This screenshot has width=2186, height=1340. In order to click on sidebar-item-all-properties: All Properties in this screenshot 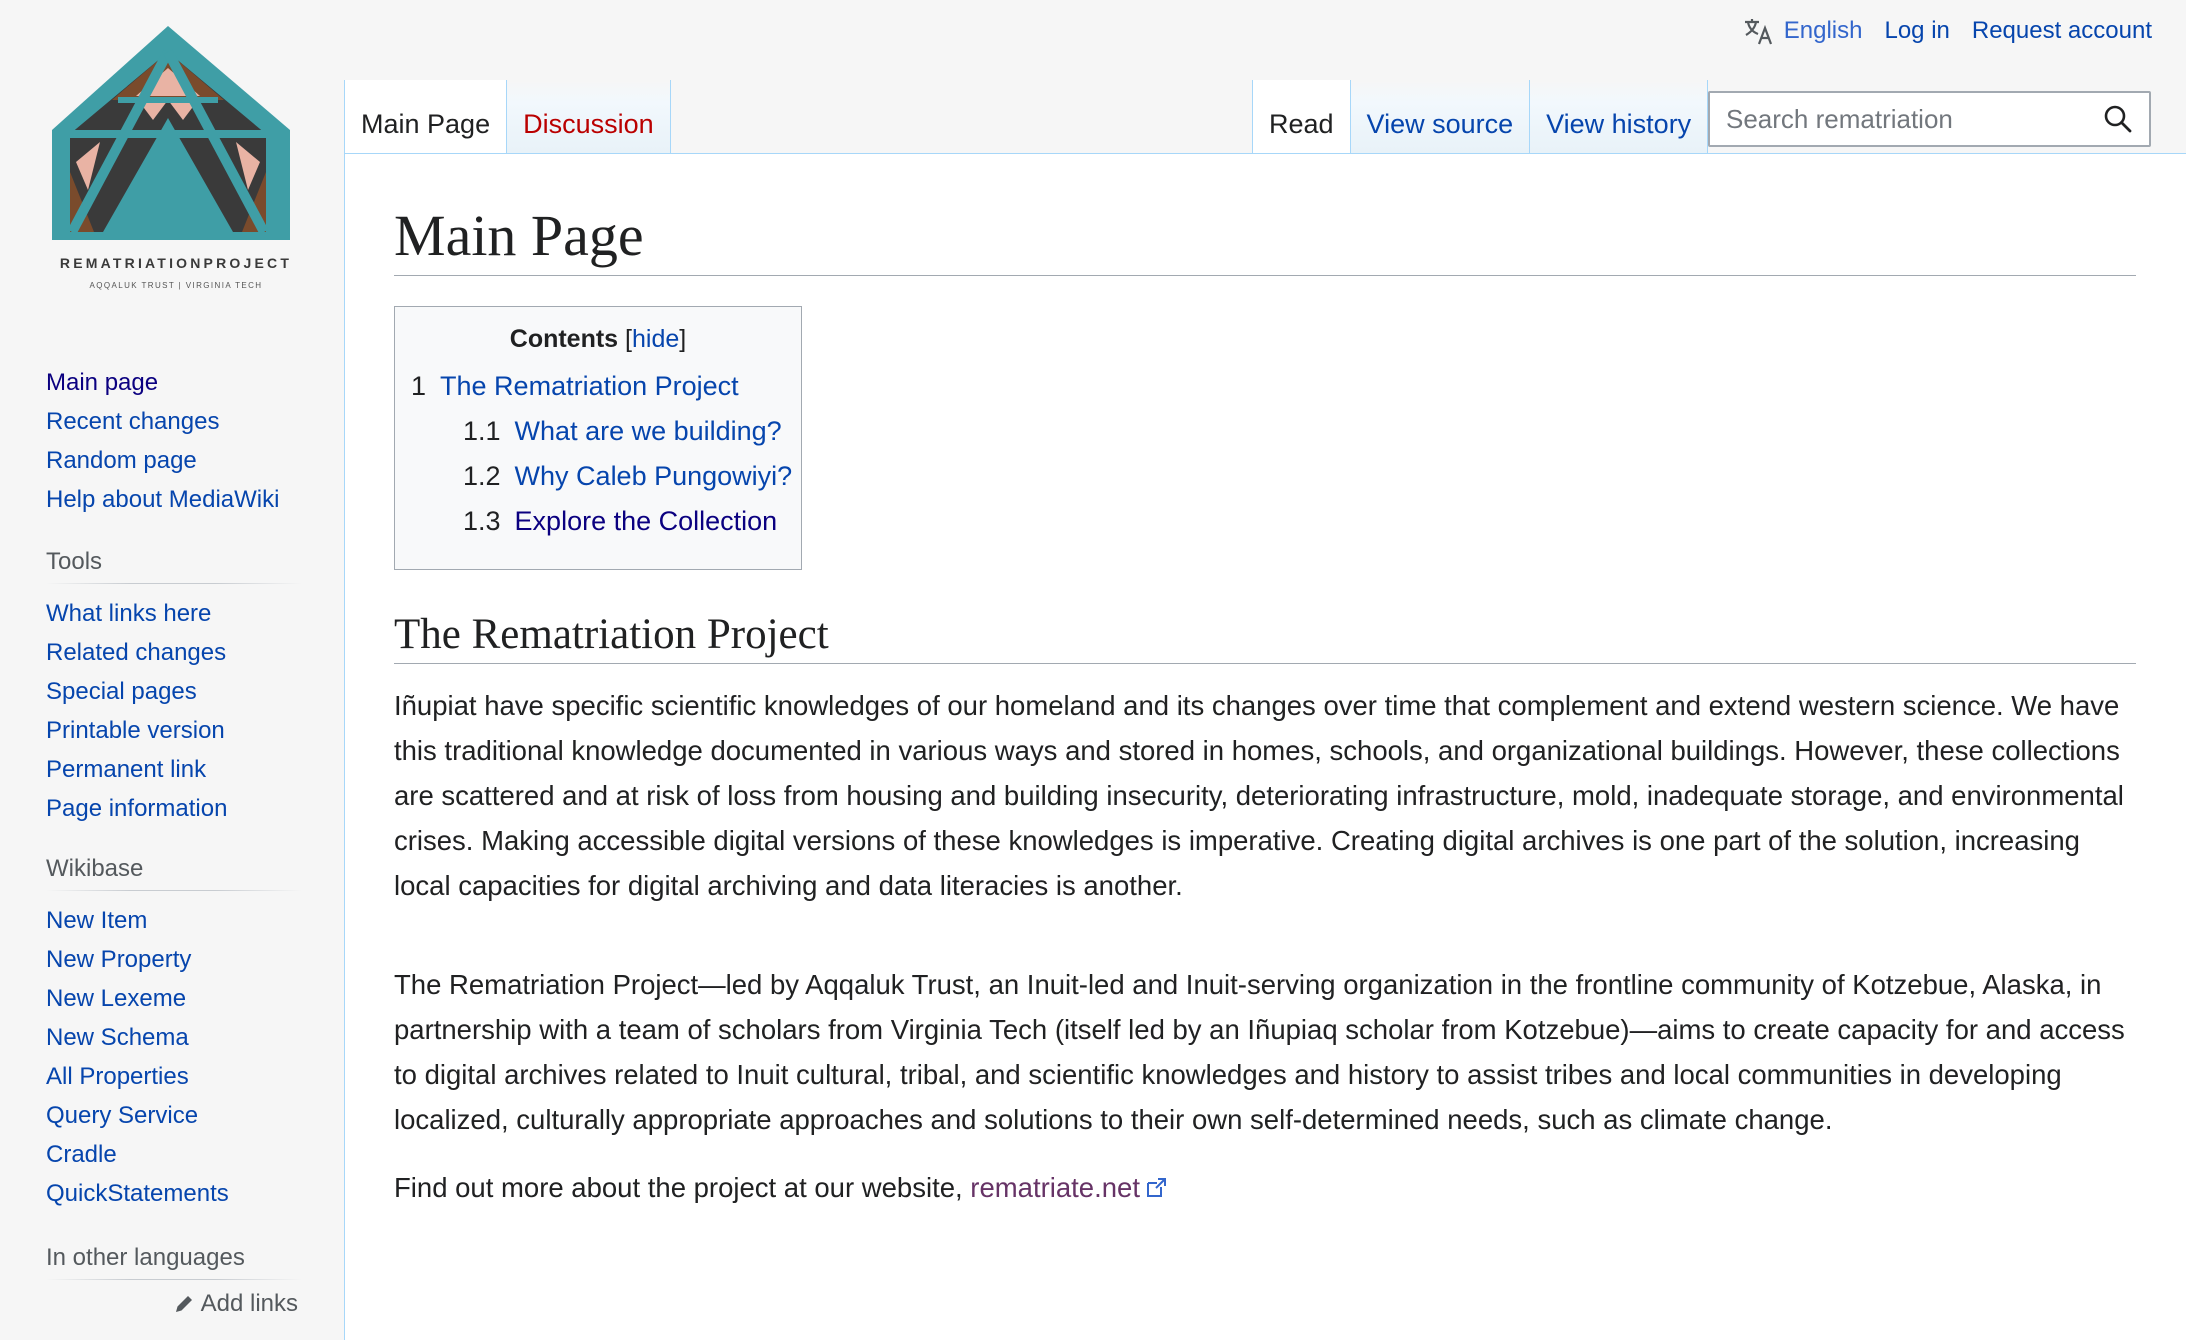, I will do `click(117, 1076)`.